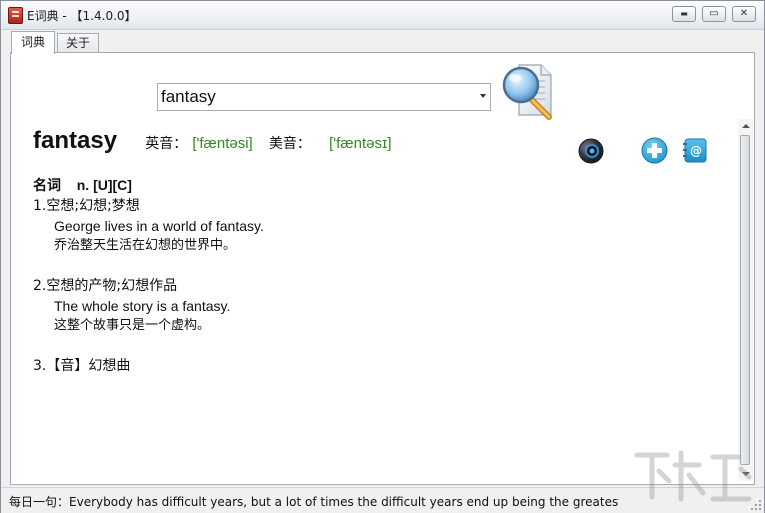  I want to click on us-pronunciation-label: 美音：, so click(289, 144).